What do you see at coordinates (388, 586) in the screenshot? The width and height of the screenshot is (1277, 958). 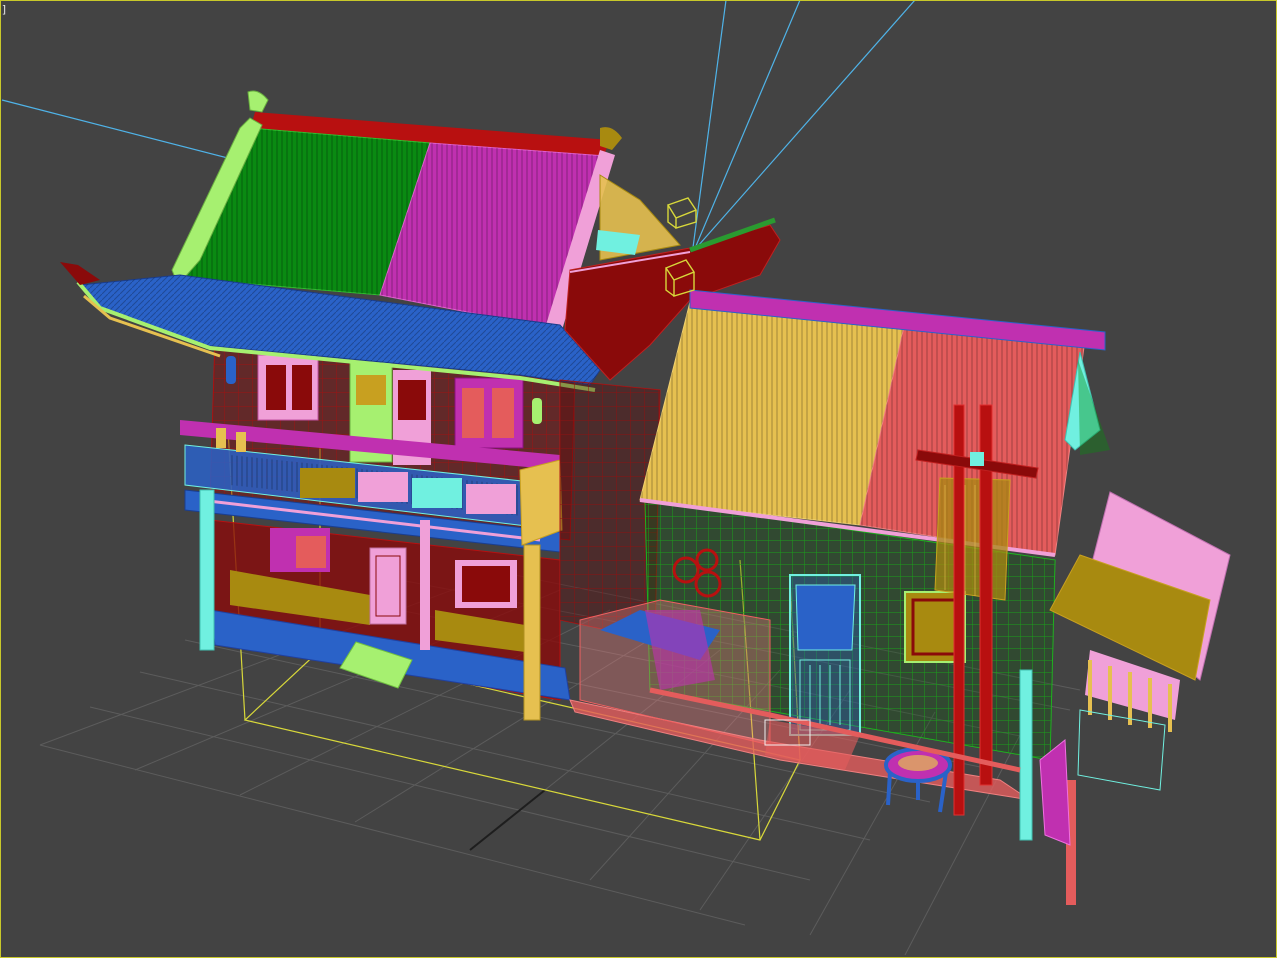 I see `lower-door` at bounding box center [388, 586].